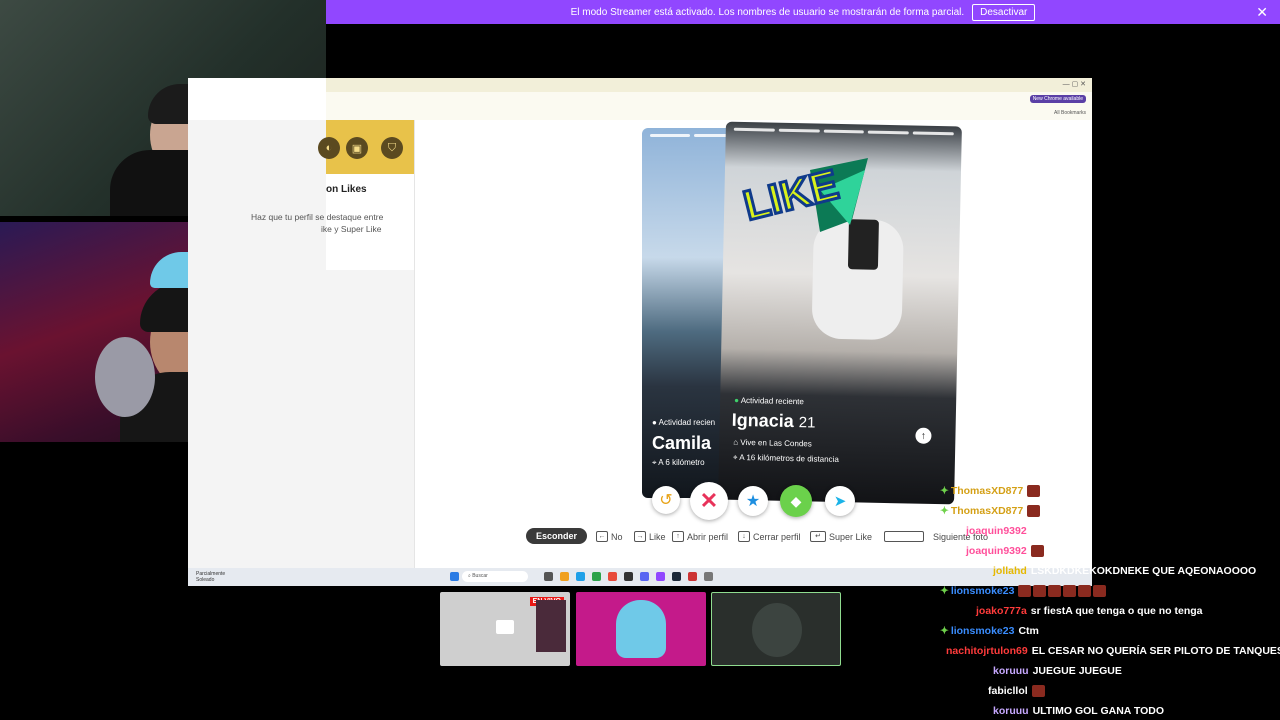 The width and height of the screenshot is (1280, 720). I want to click on chat-message: jollahd LSKDKDKEKOKDNEKE QUE AQEONAOOOO, so click(1108, 571).